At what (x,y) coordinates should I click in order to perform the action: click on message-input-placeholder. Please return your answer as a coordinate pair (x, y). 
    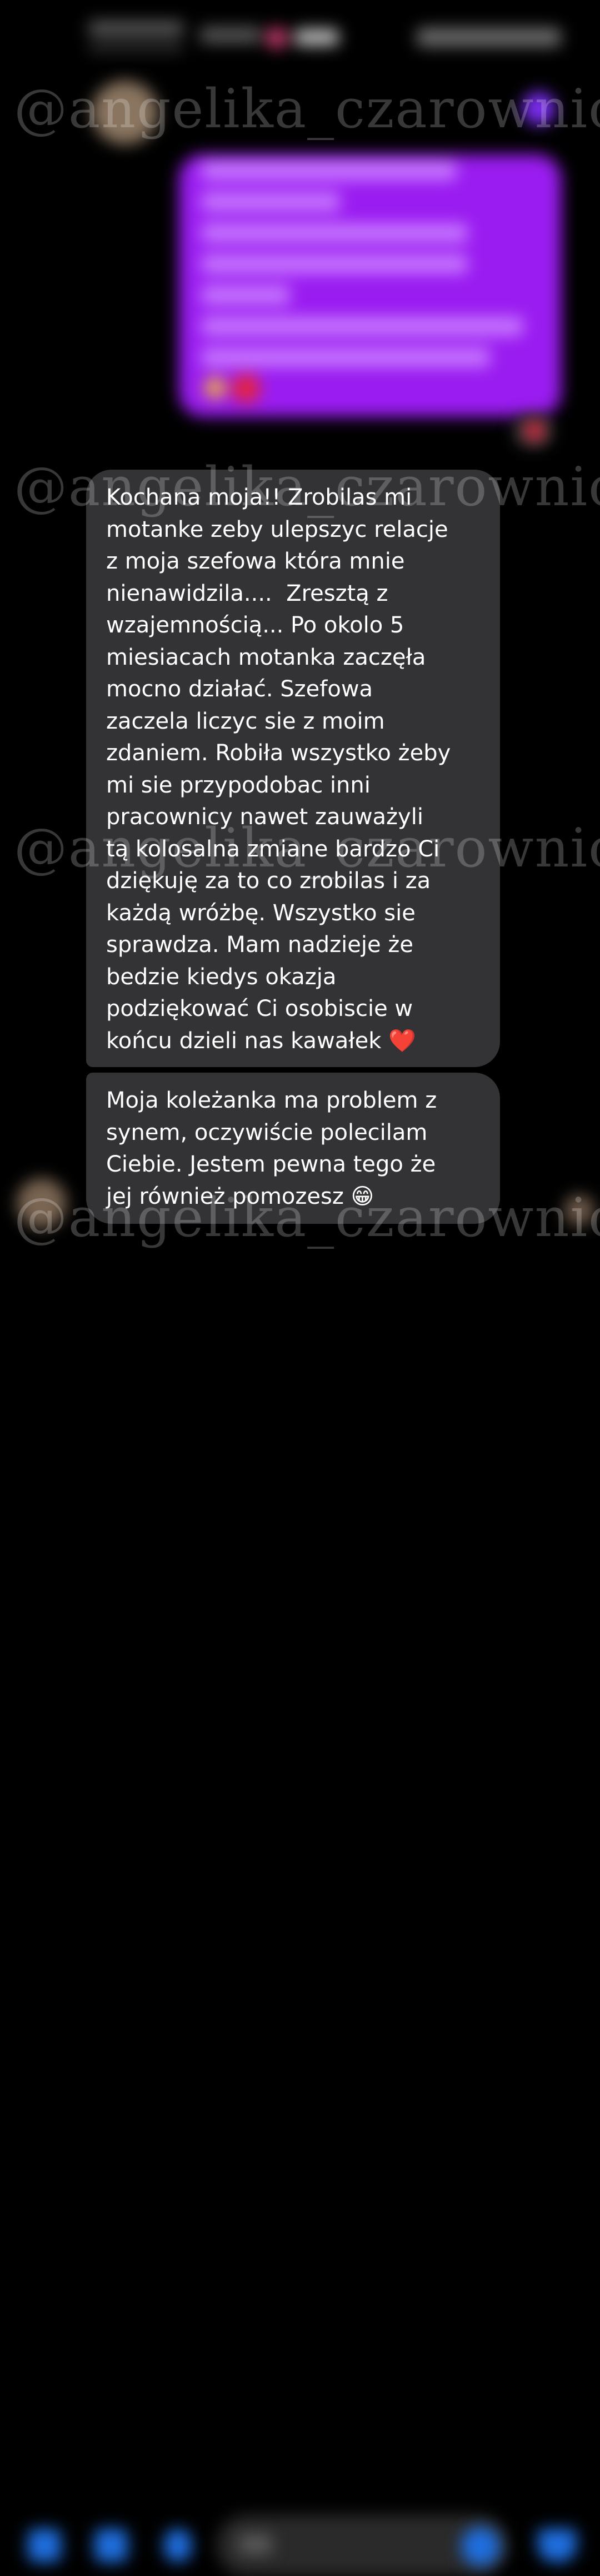
    Looking at the image, I should click on (256, 2544).